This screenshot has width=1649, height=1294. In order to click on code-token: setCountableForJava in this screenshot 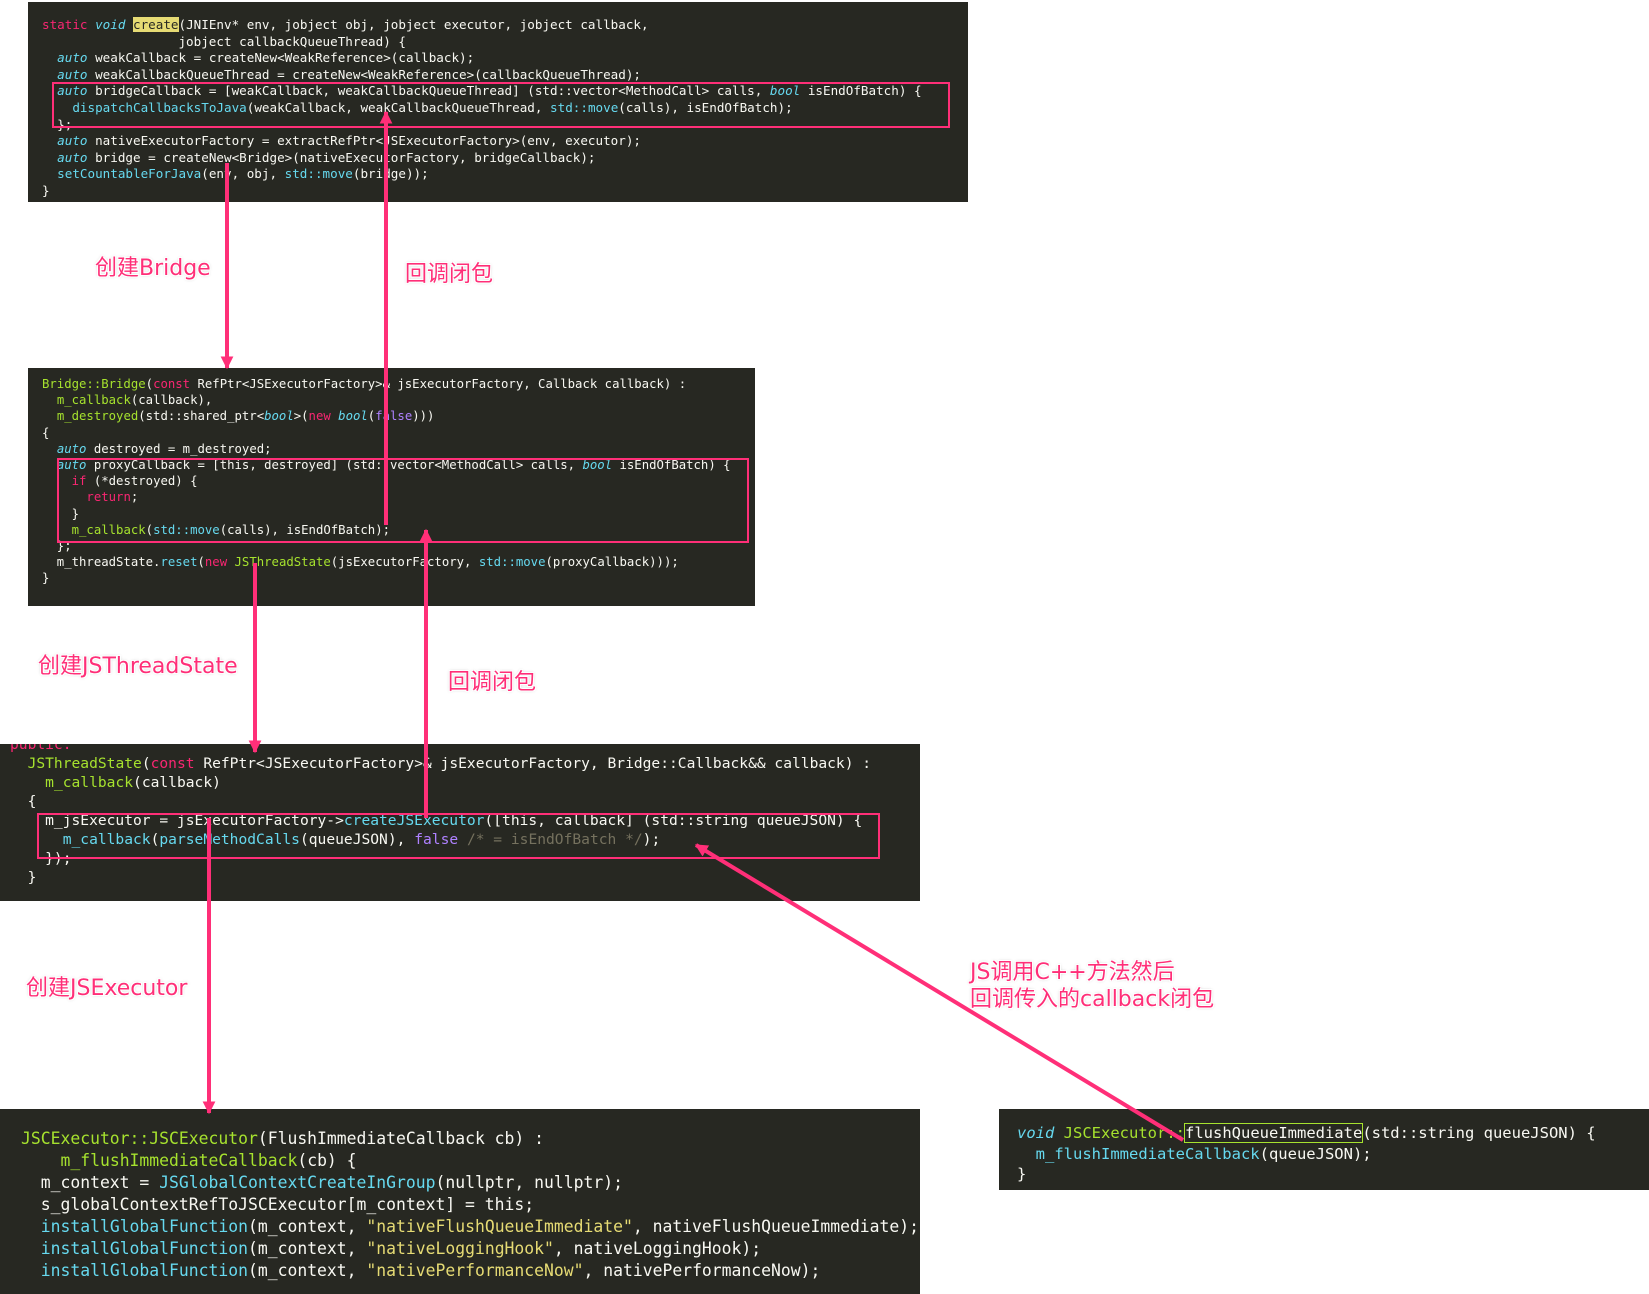, I will do `click(129, 174)`.